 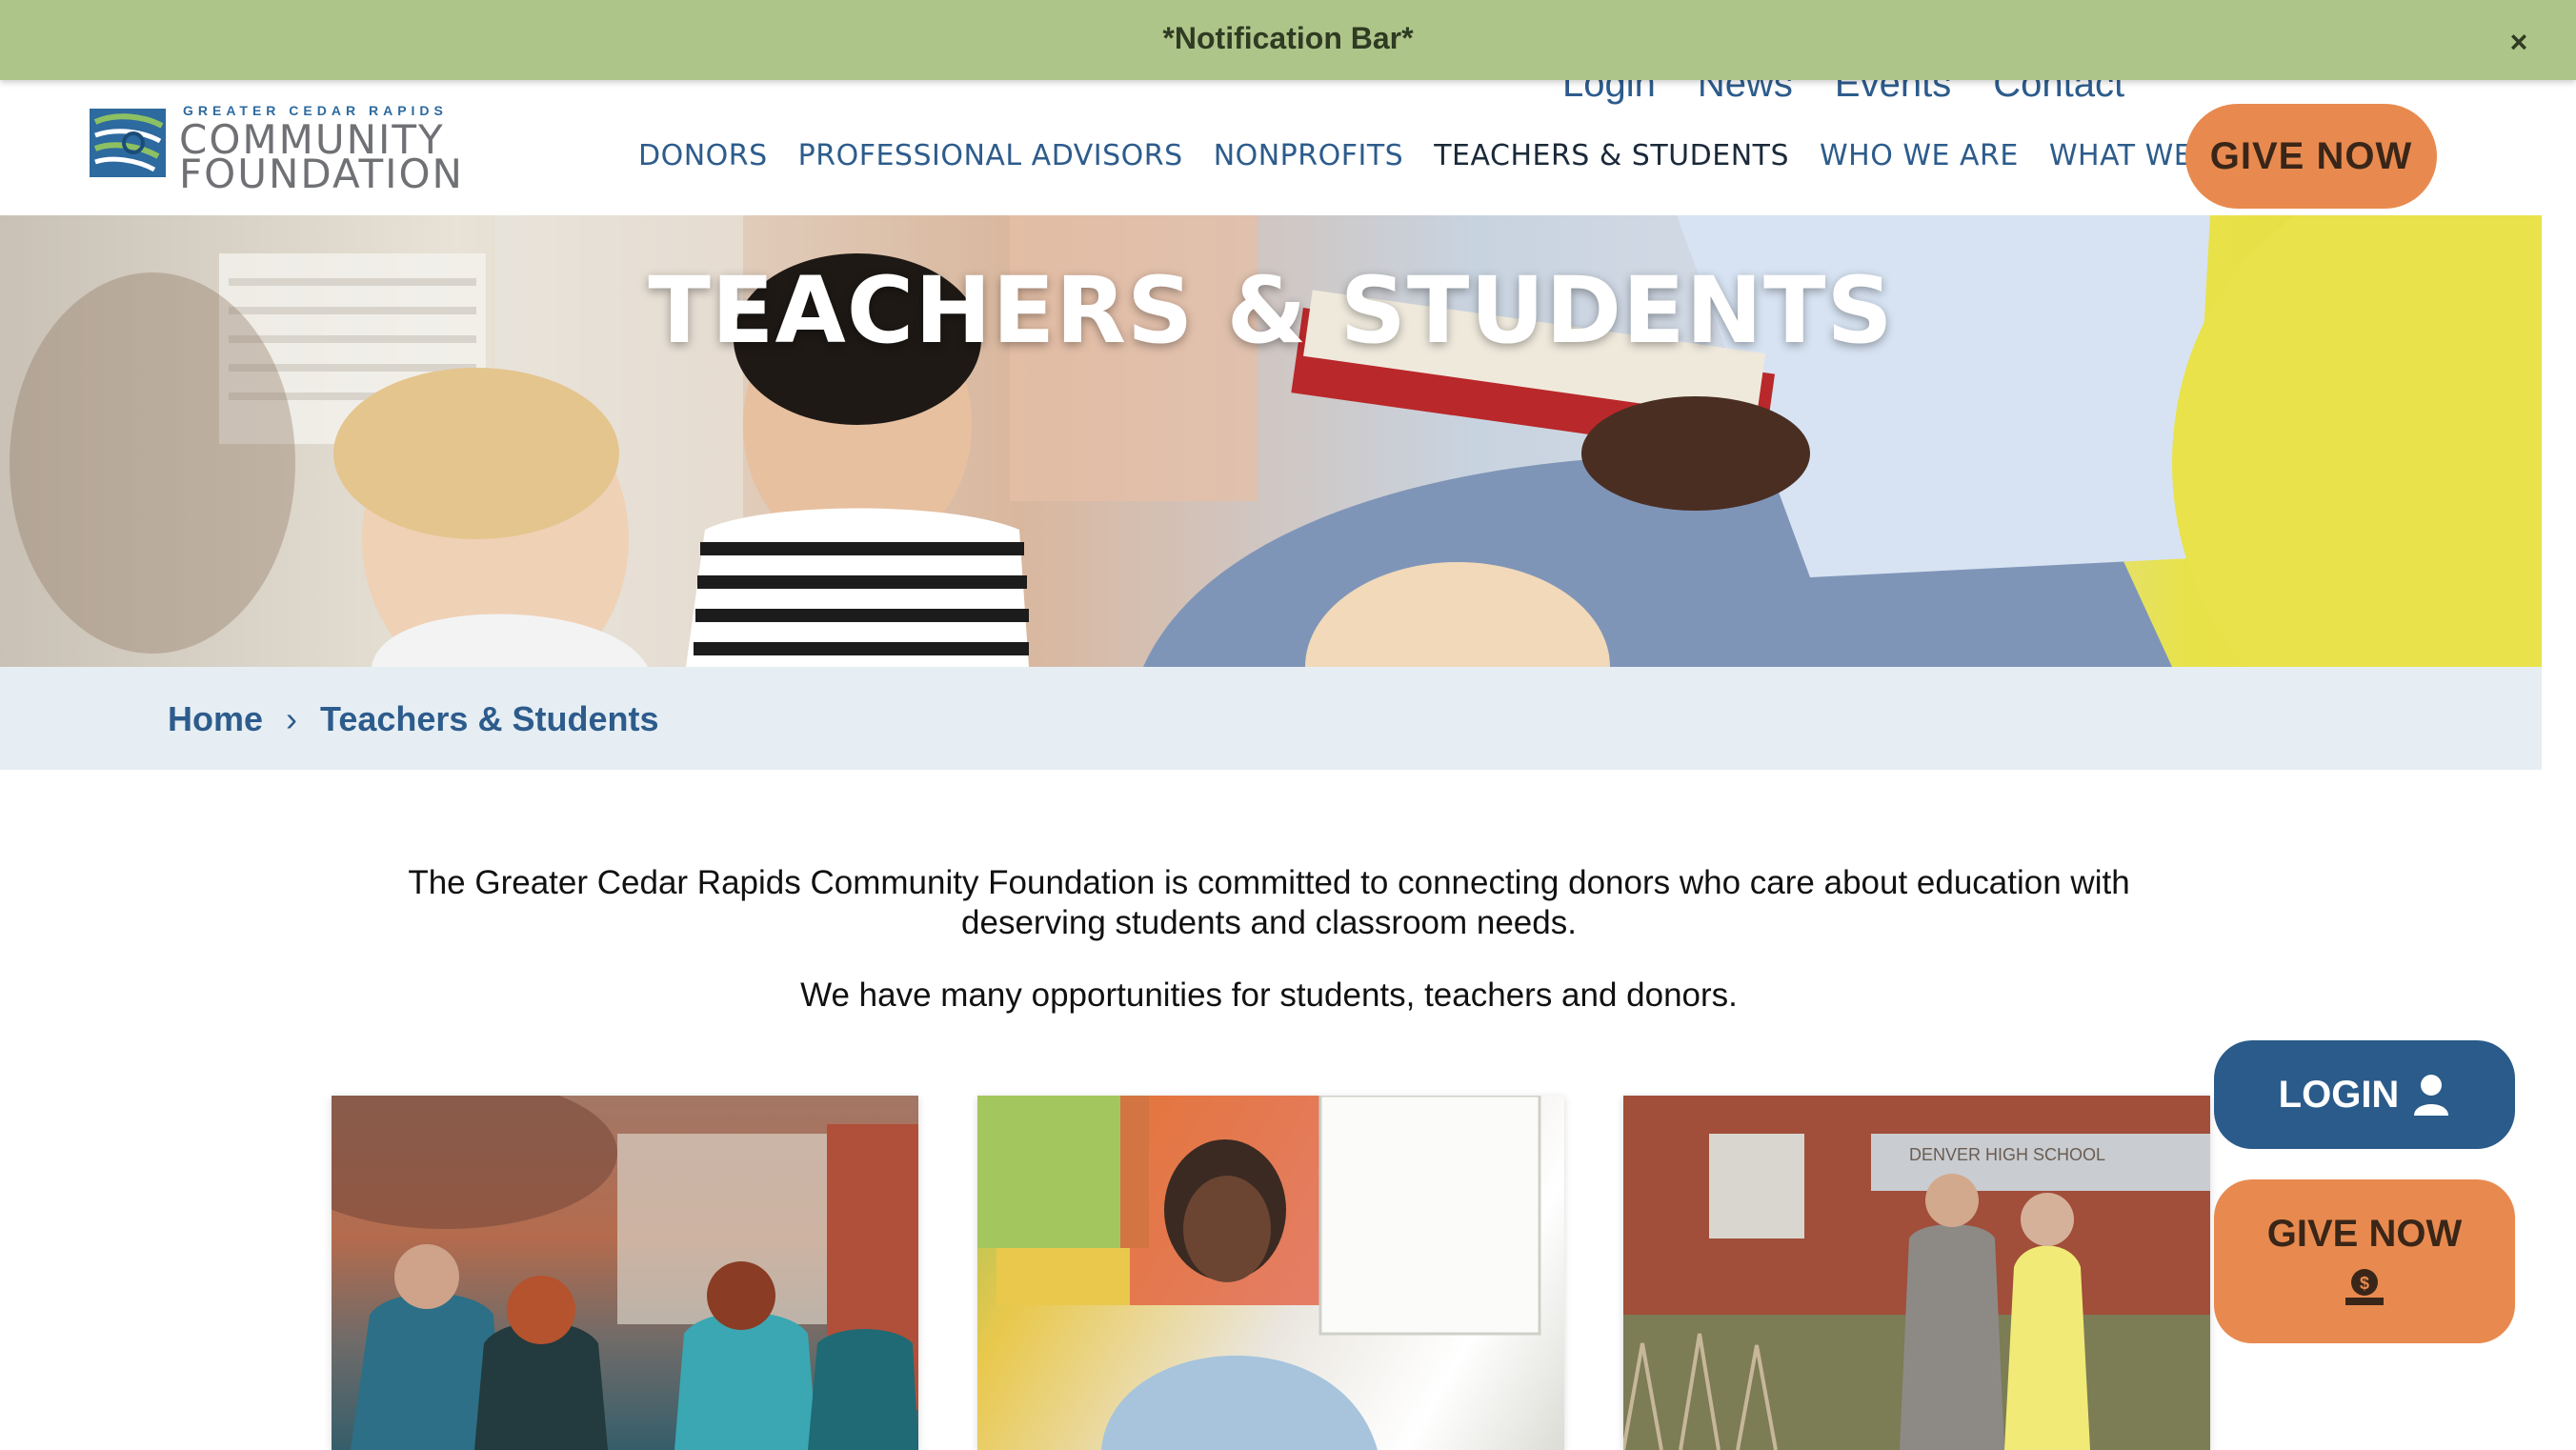 I want to click on util-link-contact: Contact, so click(x=2059, y=93).